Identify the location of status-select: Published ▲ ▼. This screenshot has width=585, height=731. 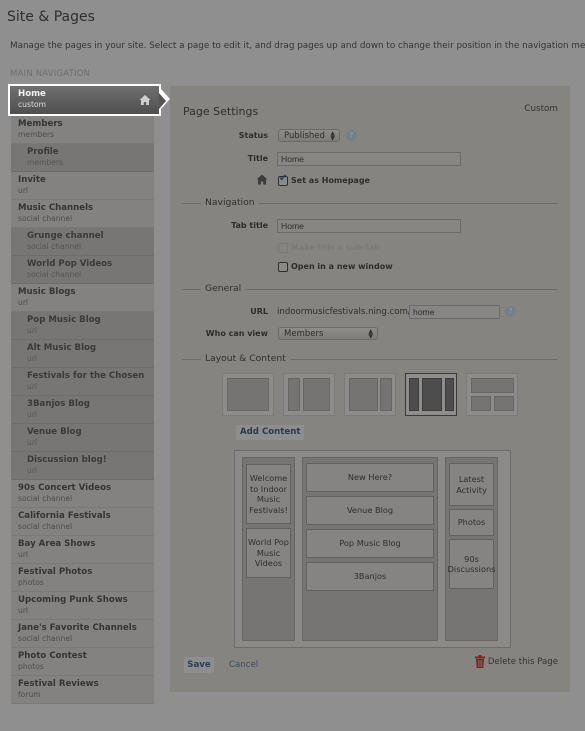
(309, 135).